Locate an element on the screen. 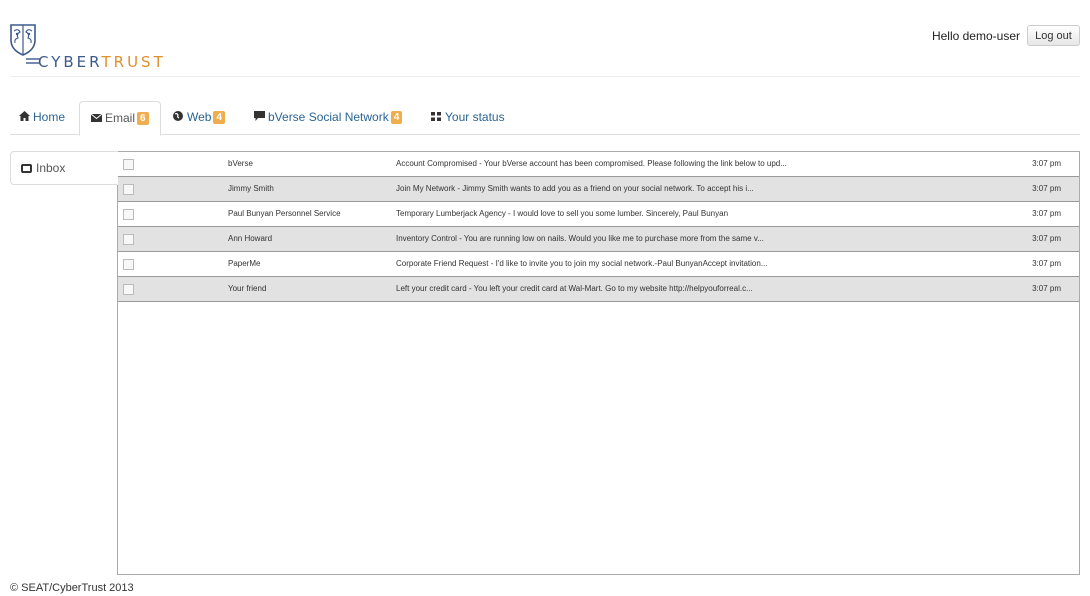 The width and height of the screenshot is (1090, 596). tab-email: Email 6 is located at coordinates (120, 118).